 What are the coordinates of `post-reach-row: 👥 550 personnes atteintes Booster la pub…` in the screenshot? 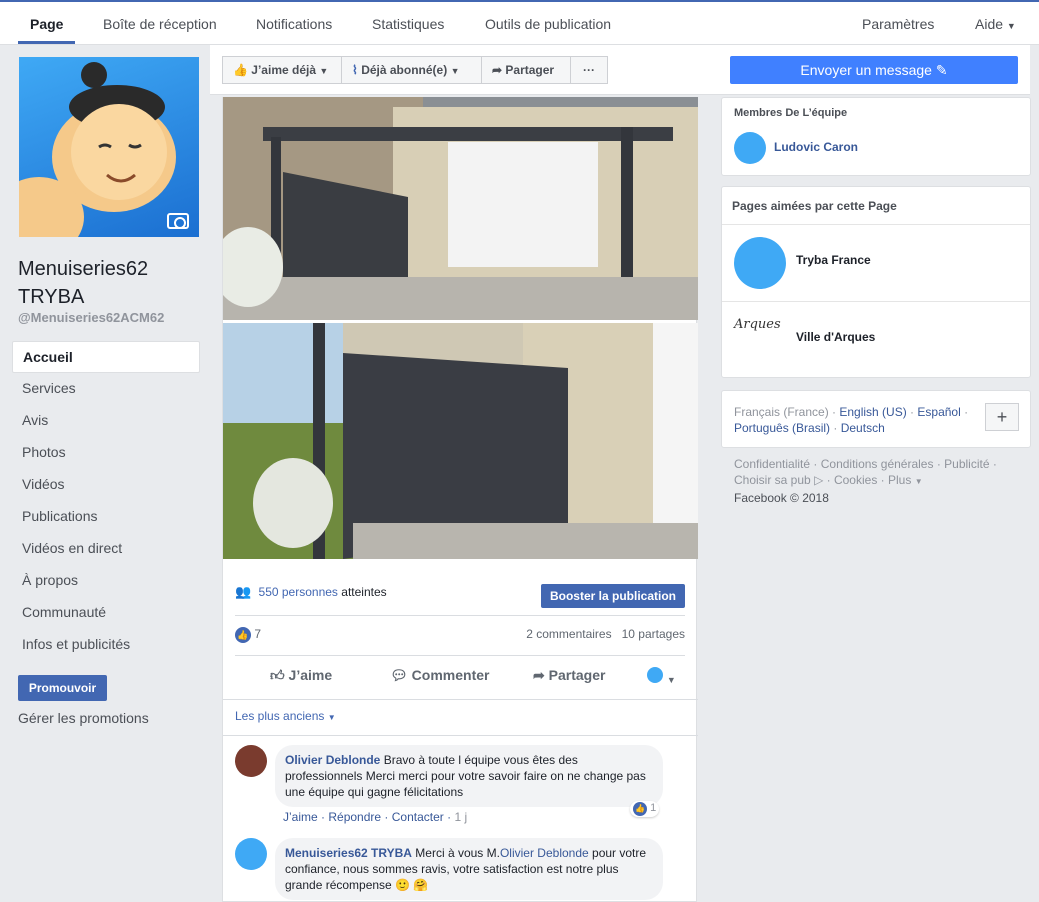 It's located at (460, 596).